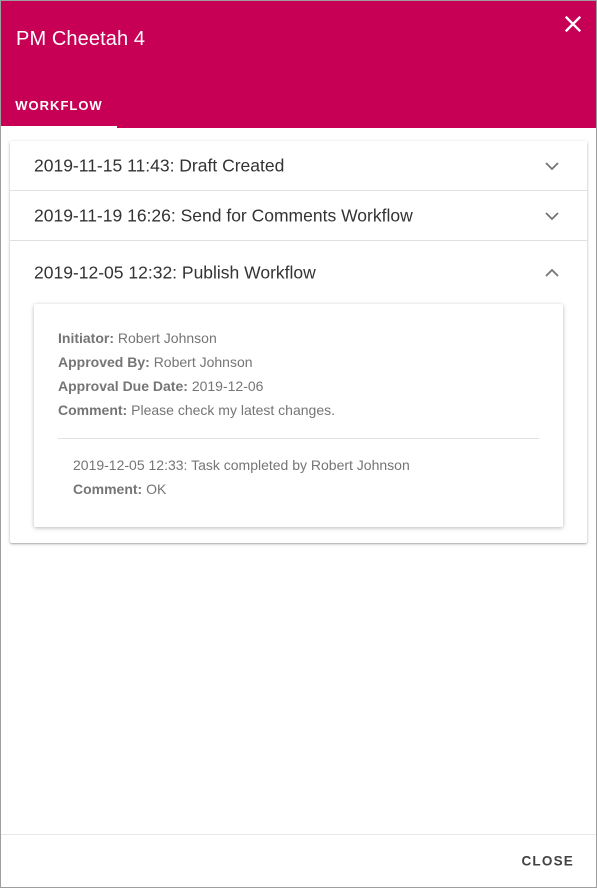 The width and height of the screenshot is (597, 888). I want to click on initiator-row: Initiator: Robert Johnson, so click(298, 338).